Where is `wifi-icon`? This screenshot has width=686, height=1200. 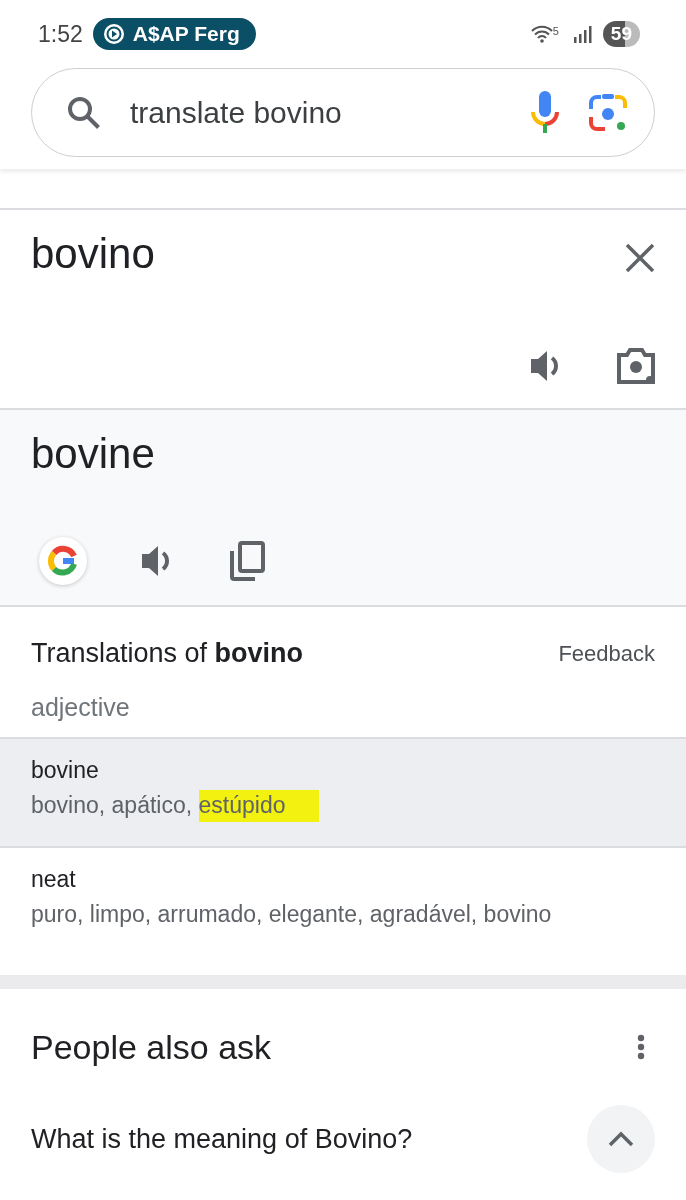
wifi-icon is located at coordinates (541, 34).